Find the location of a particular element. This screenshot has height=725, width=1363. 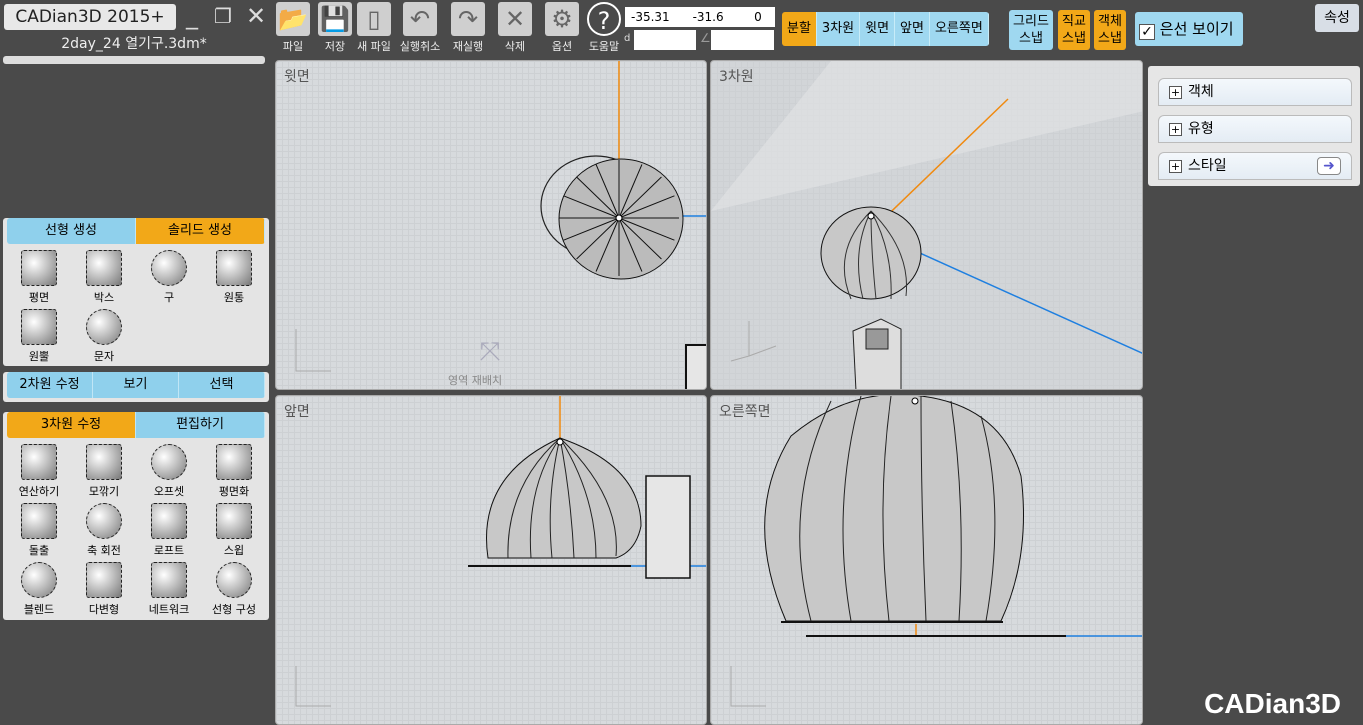

tool-button: 박스 is located at coordinates (104, 277).